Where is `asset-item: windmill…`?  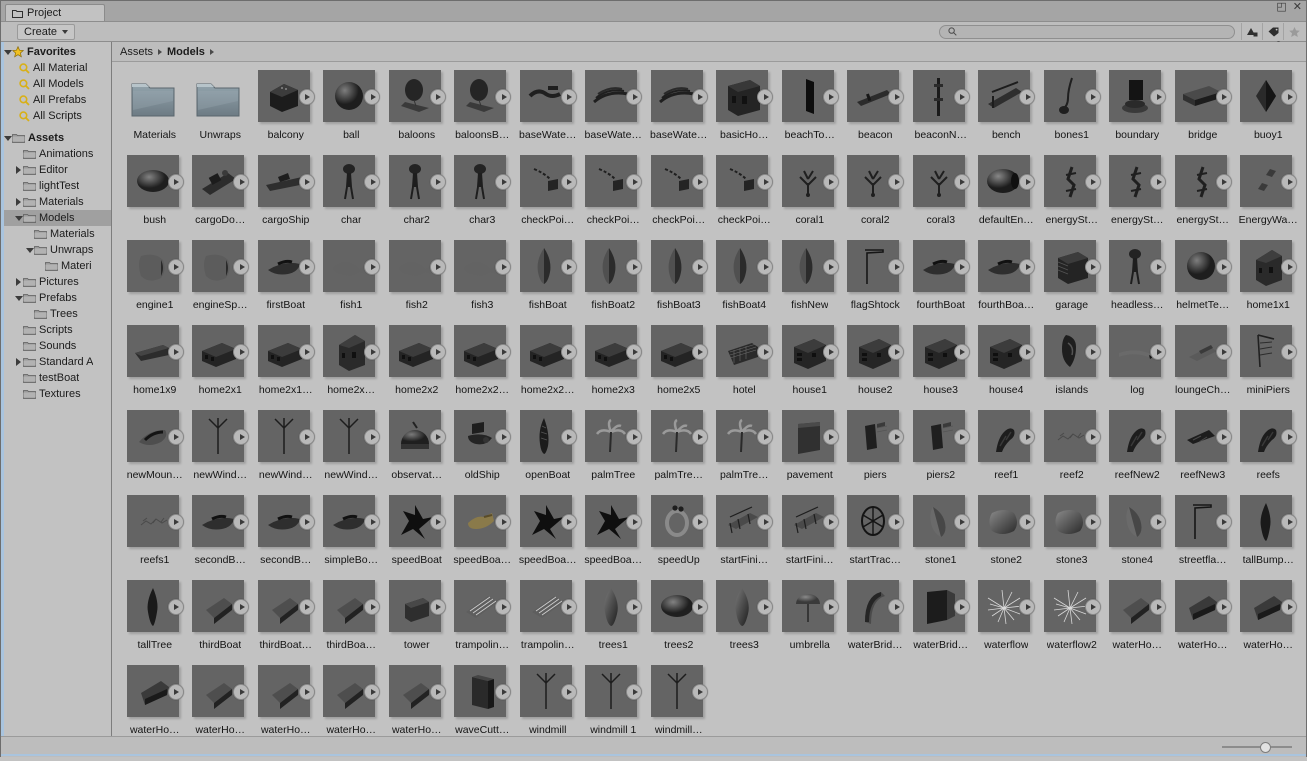
asset-item: windmill… is located at coordinates (679, 700).